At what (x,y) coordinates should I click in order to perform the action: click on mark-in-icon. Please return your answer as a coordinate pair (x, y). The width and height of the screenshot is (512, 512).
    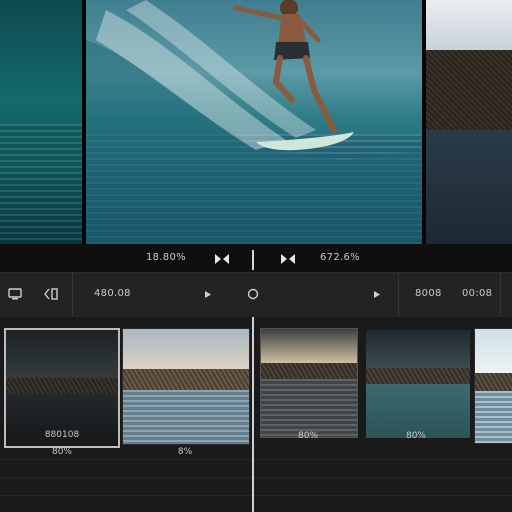
    Looking at the image, I should click on (222, 259).